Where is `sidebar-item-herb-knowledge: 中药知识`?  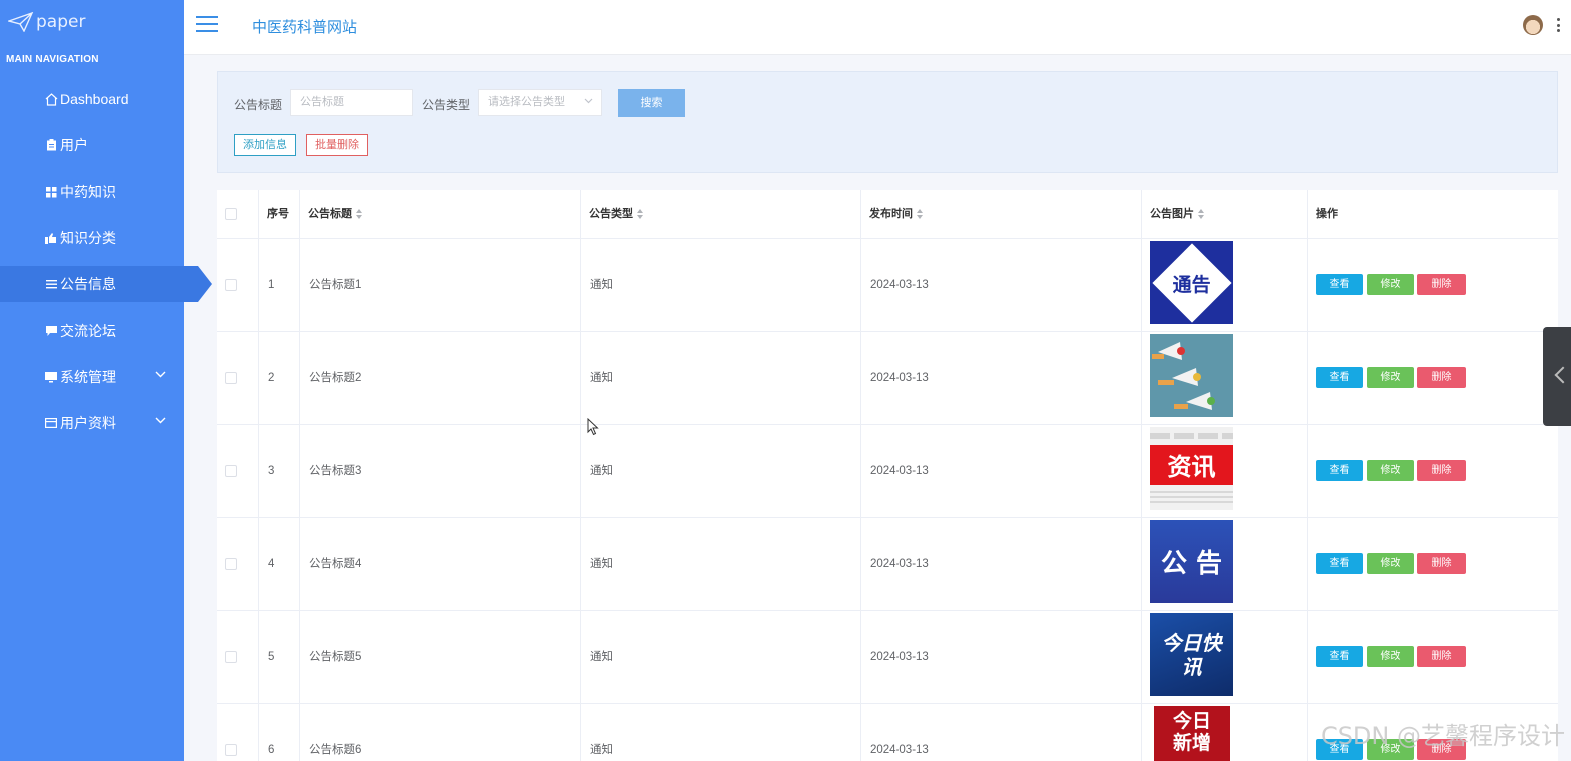
sidebar-item-herb-knowledge: 中药知识 is located at coordinates (92, 192).